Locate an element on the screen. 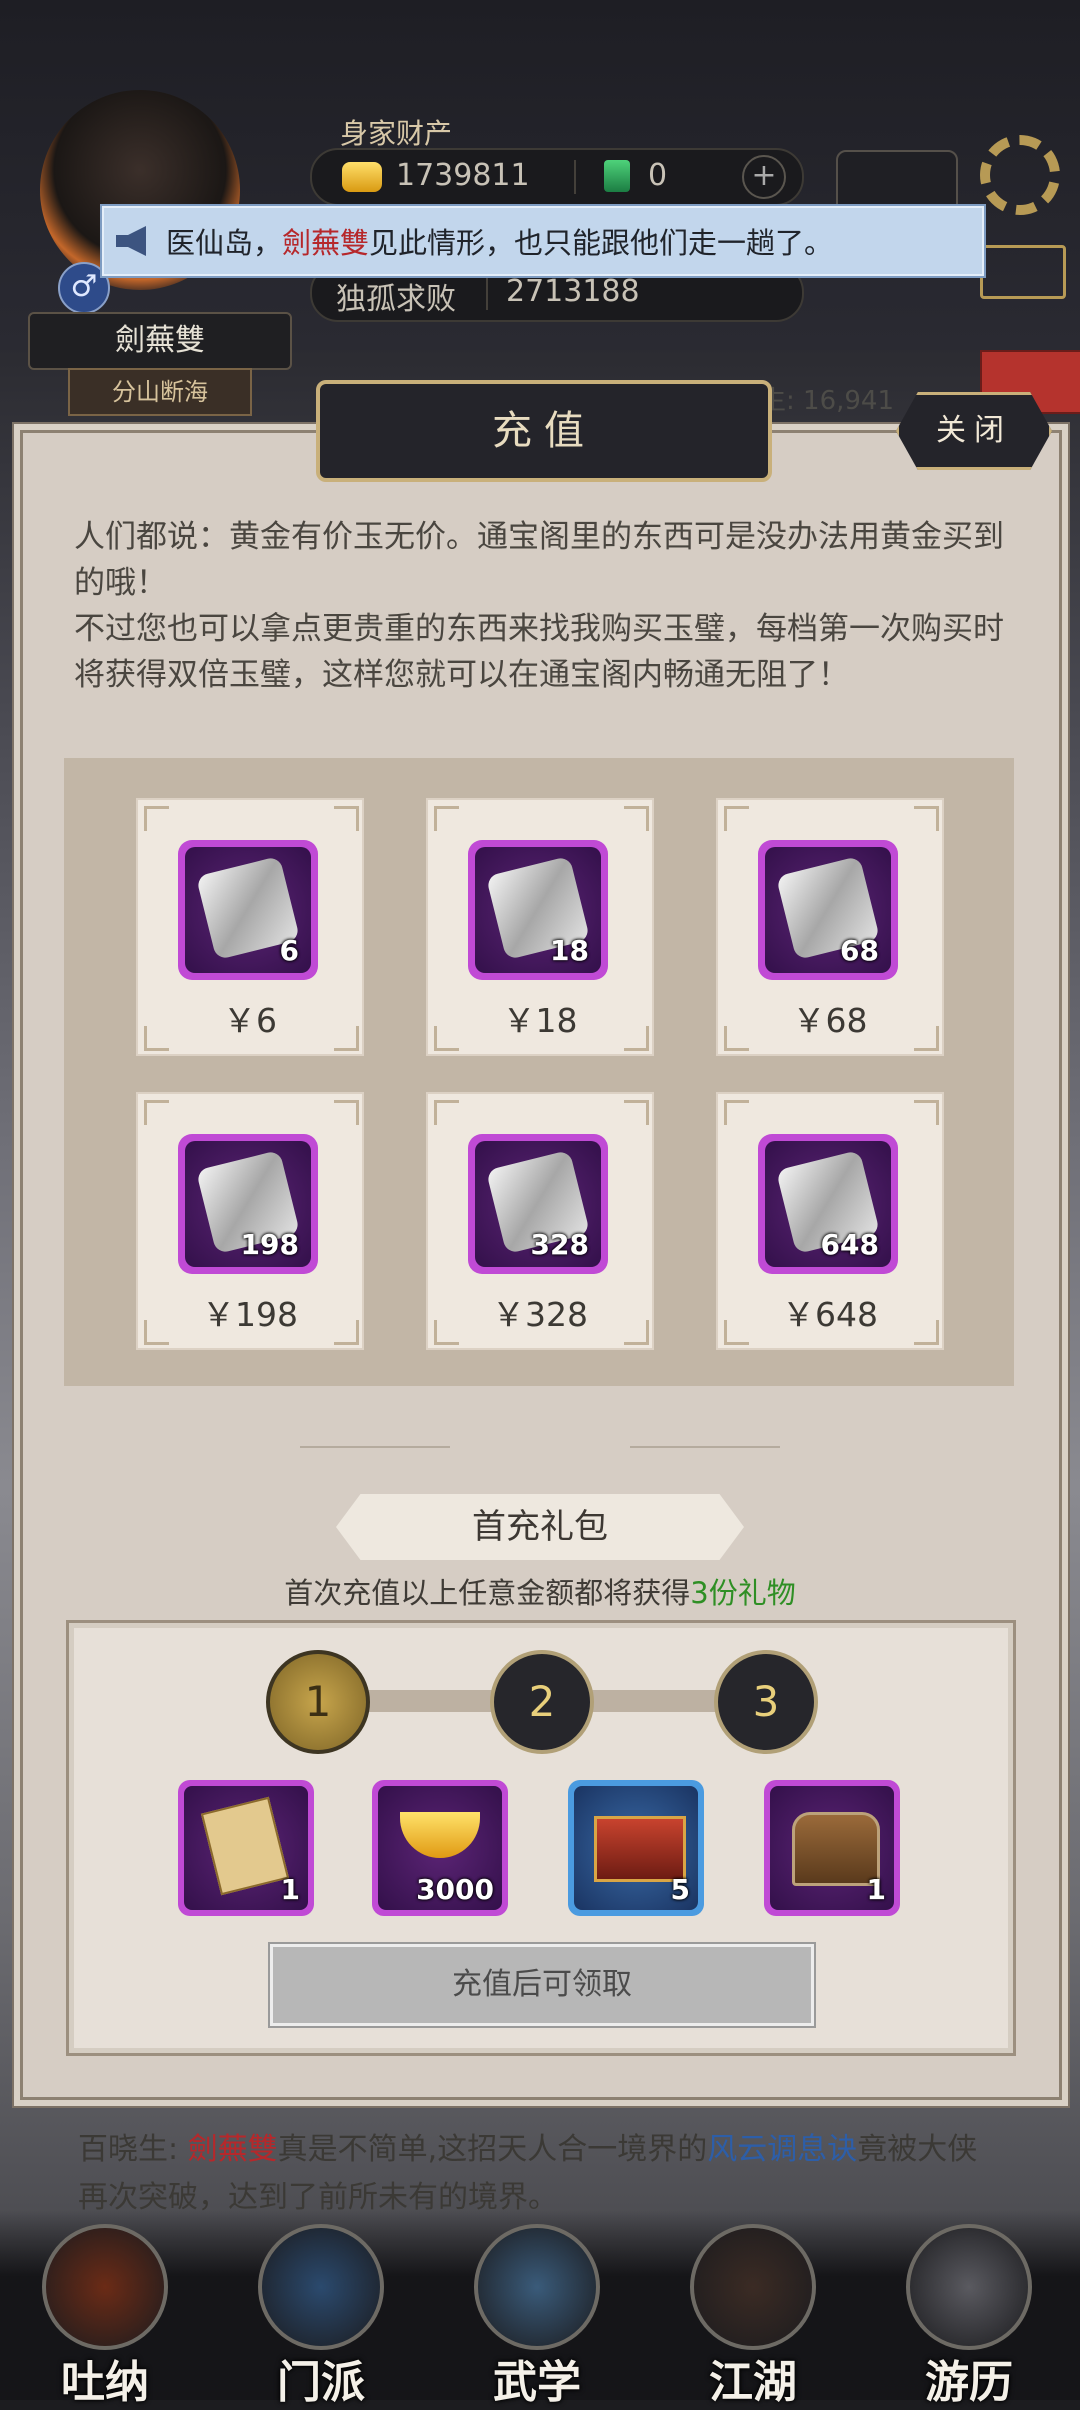 The image size is (1080, 2410). jianghu-icon is located at coordinates (753, 2287).